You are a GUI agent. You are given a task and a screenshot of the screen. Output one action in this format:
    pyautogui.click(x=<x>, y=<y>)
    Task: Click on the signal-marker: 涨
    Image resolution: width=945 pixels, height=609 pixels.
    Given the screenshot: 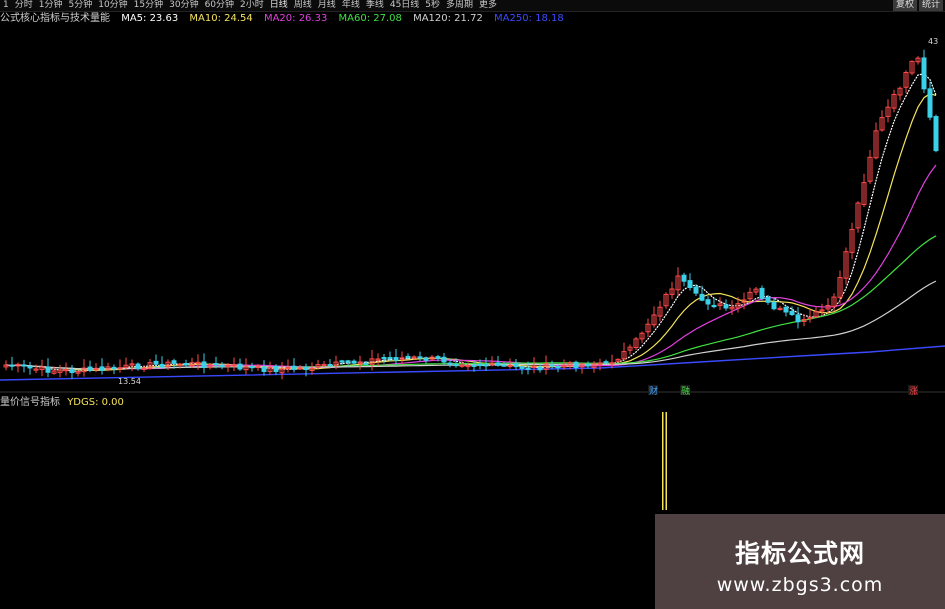 What is the action you would take?
    pyautogui.click(x=913, y=391)
    